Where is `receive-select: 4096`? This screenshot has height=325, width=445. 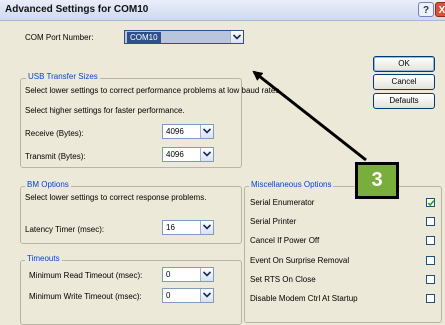
receive-select: 4096 is located at coordinates (188, 131).